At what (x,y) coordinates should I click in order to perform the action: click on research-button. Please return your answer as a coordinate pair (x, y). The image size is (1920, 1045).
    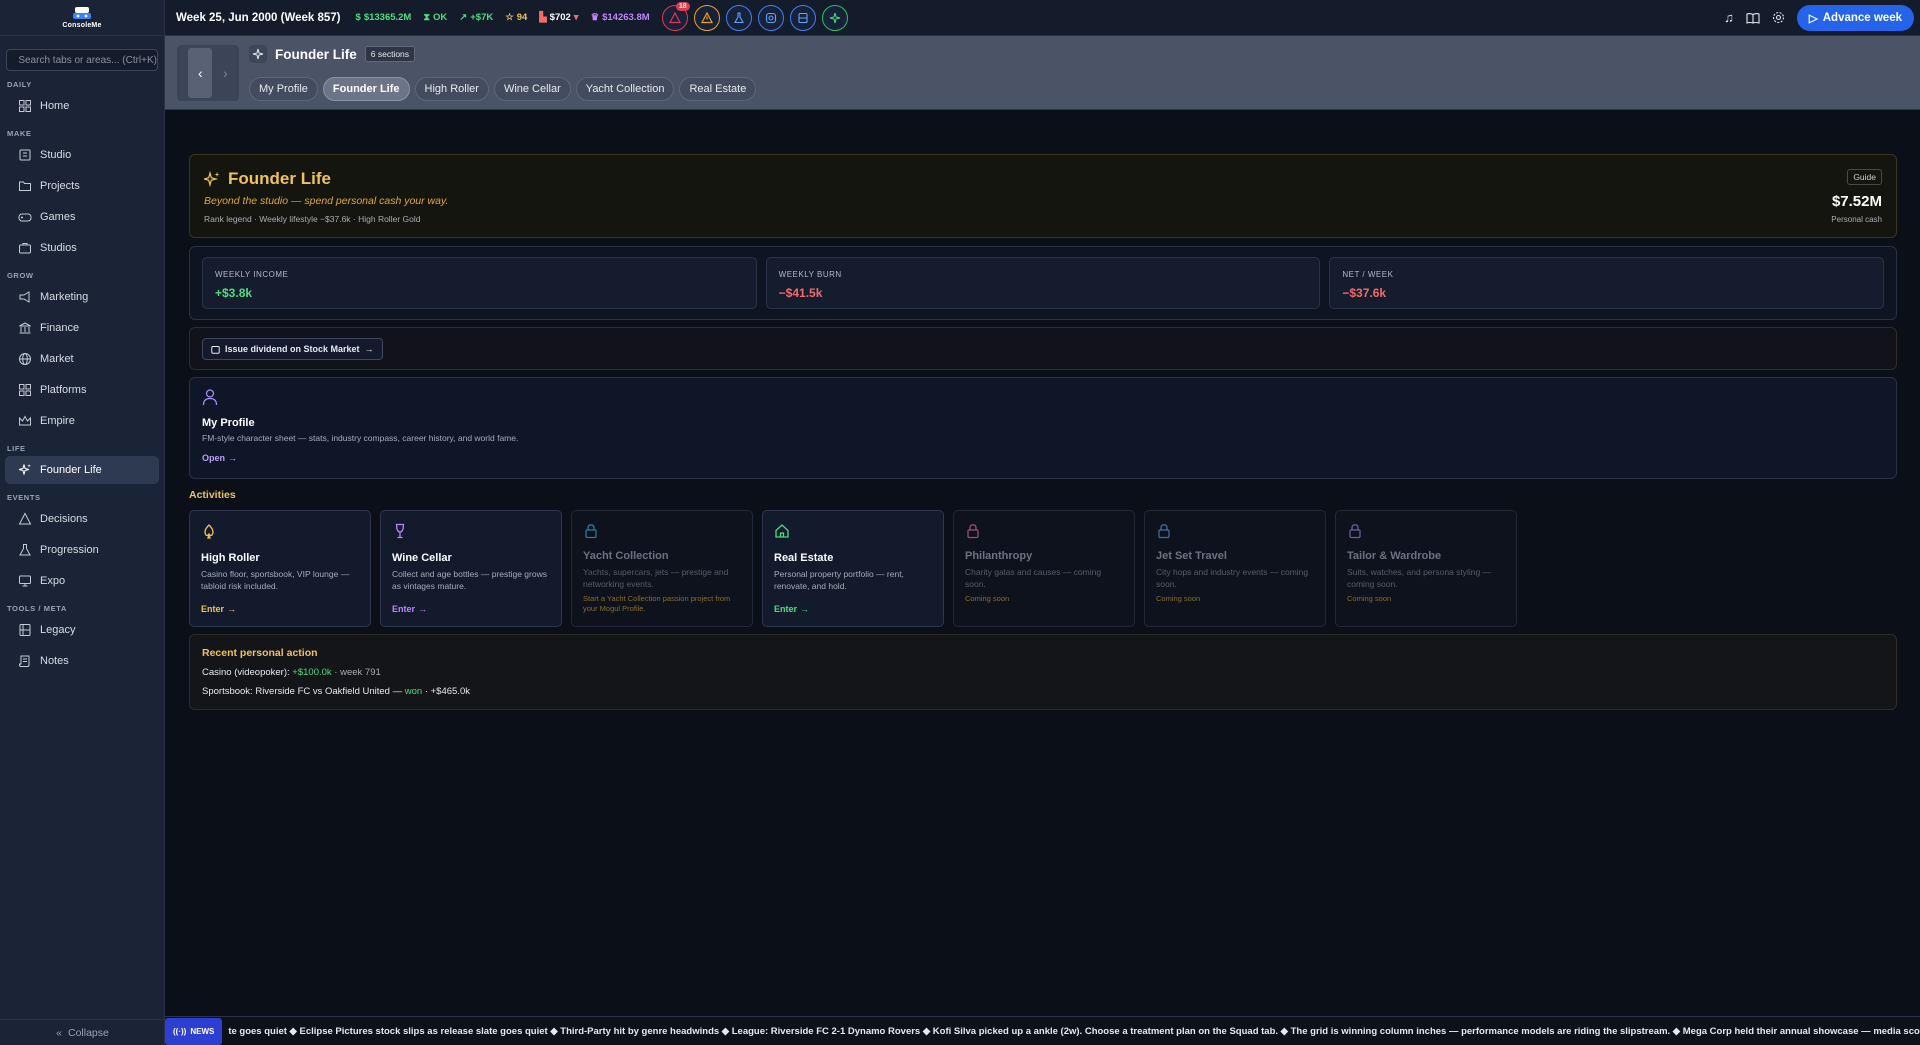
    Looking at the image, I should click on (738, 17).